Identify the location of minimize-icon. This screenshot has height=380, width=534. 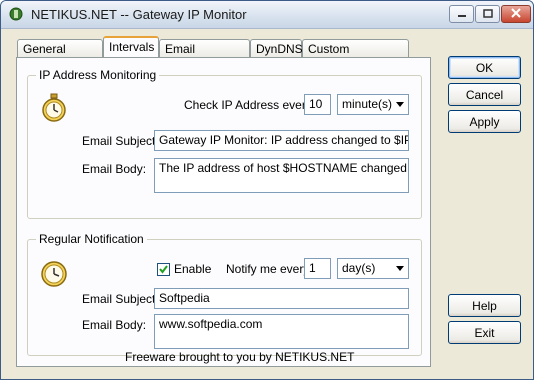
(462, 14).